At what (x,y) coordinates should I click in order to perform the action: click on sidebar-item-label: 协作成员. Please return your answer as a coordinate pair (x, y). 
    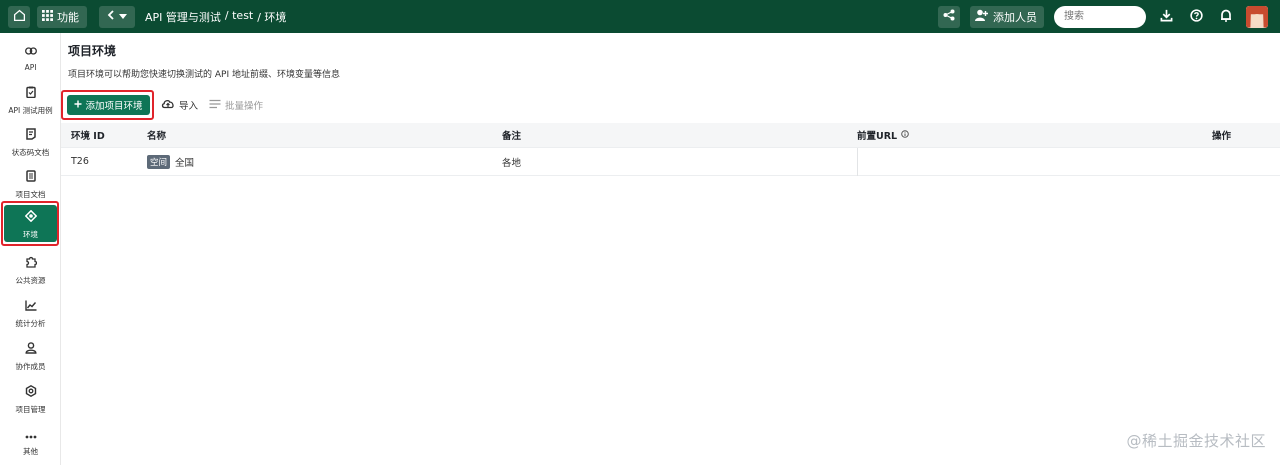
    Looking at the image, I should click on (30, 366).